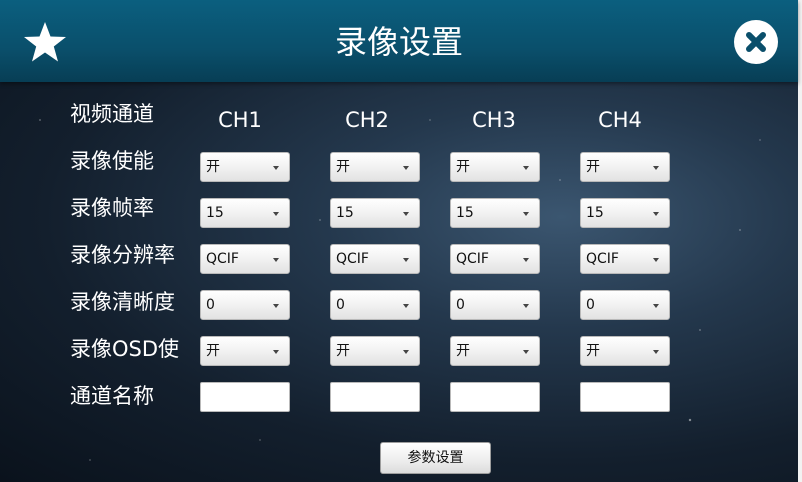 The width and height of the screenshot is (802, 482). I want to click on osd-select-ch3: 开, so click(495, 351).